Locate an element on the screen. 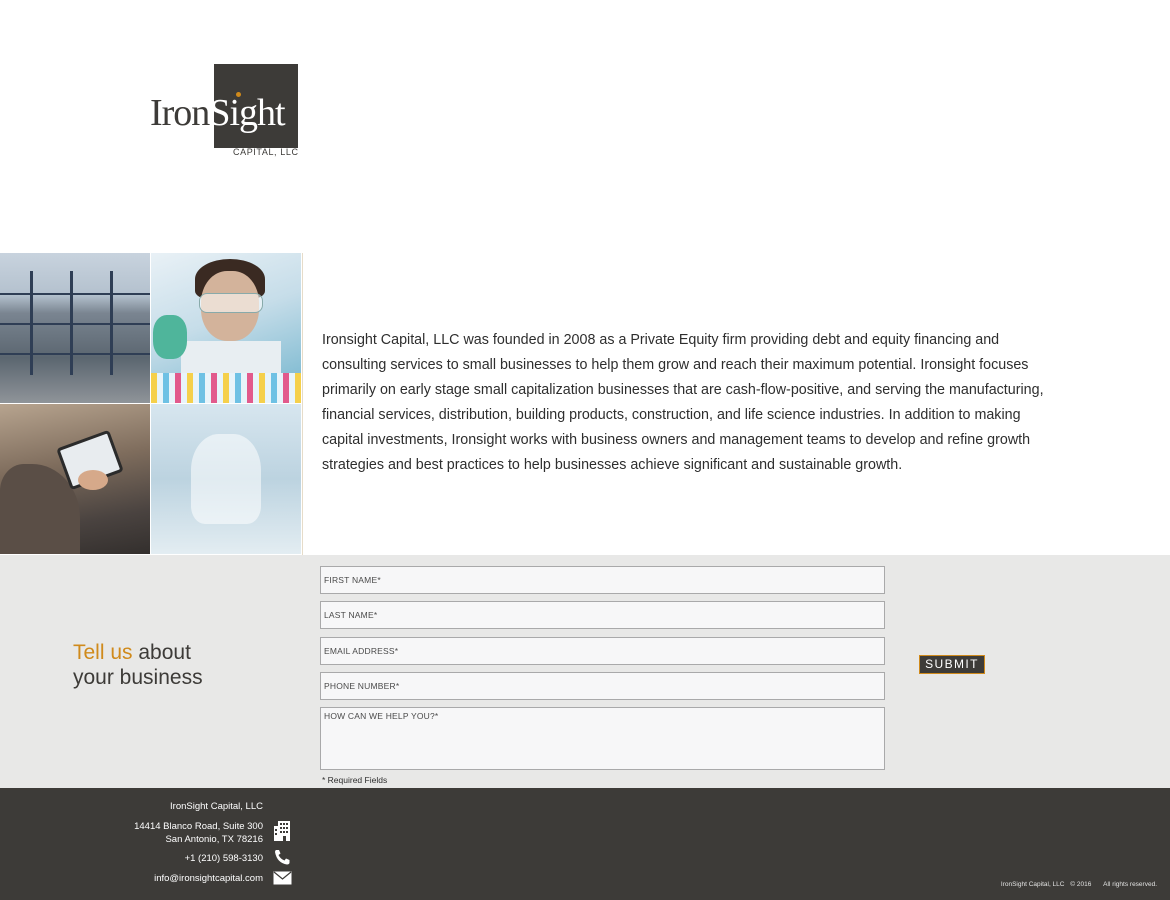  footer-phone: +1 (210) 598-3130 is located at coordinates (224, 858).